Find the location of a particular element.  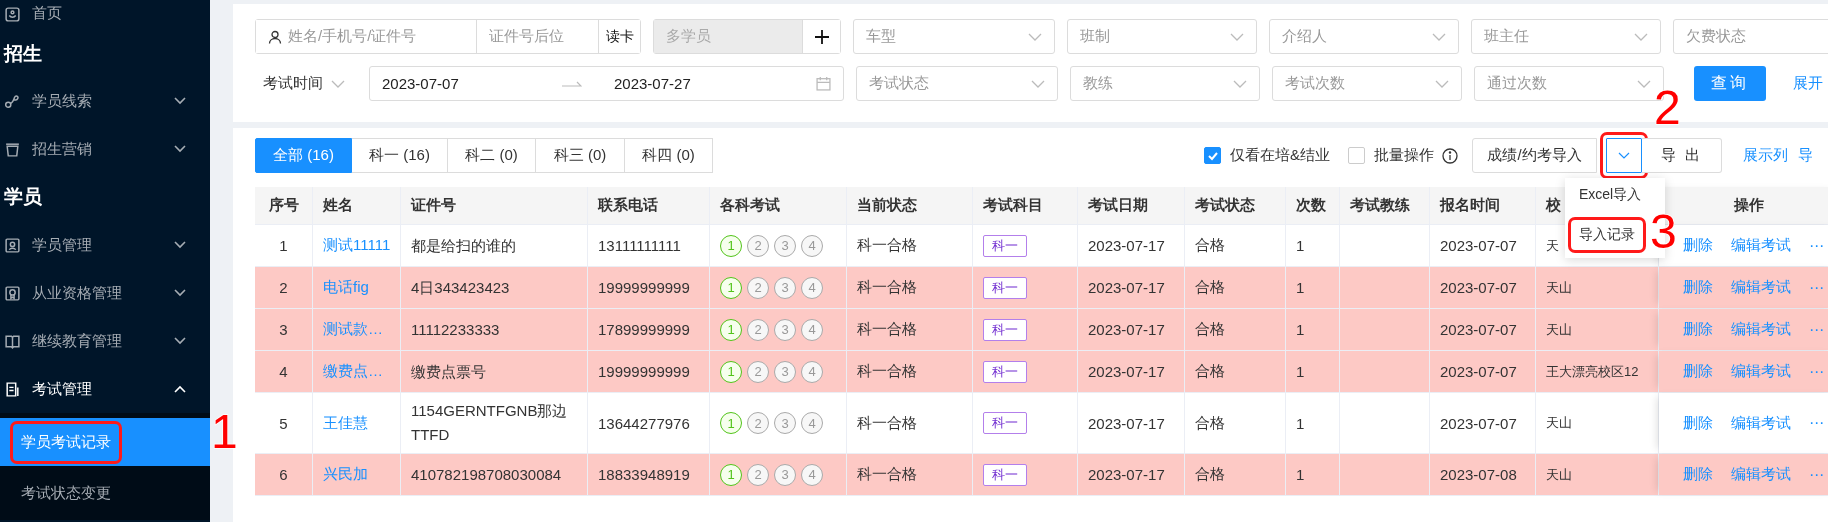

tab: 科四 (0) is located at coordinates (669, 155).